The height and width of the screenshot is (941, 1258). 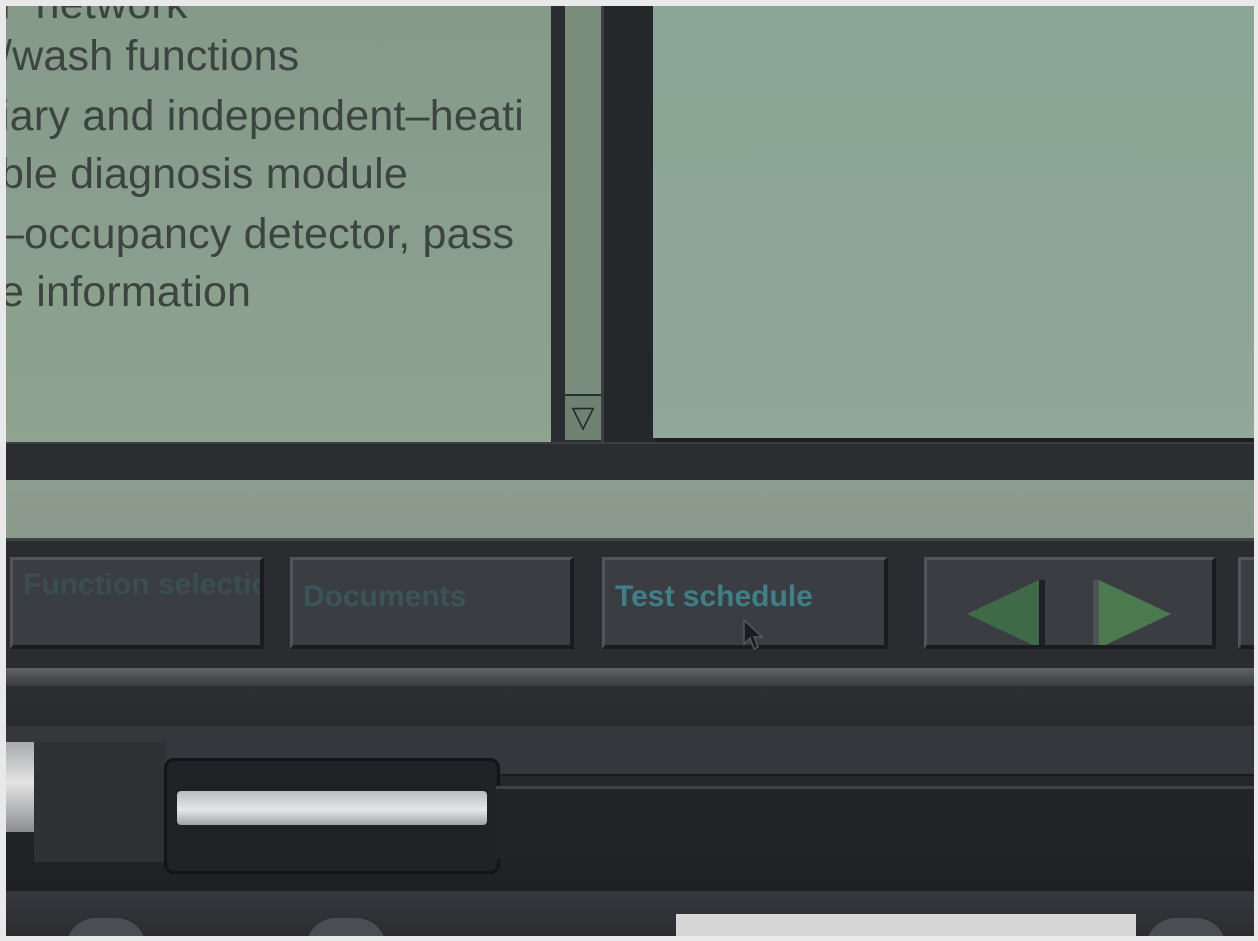 I want to click on back-arrow-shadow, so click(x=1042, y=612).